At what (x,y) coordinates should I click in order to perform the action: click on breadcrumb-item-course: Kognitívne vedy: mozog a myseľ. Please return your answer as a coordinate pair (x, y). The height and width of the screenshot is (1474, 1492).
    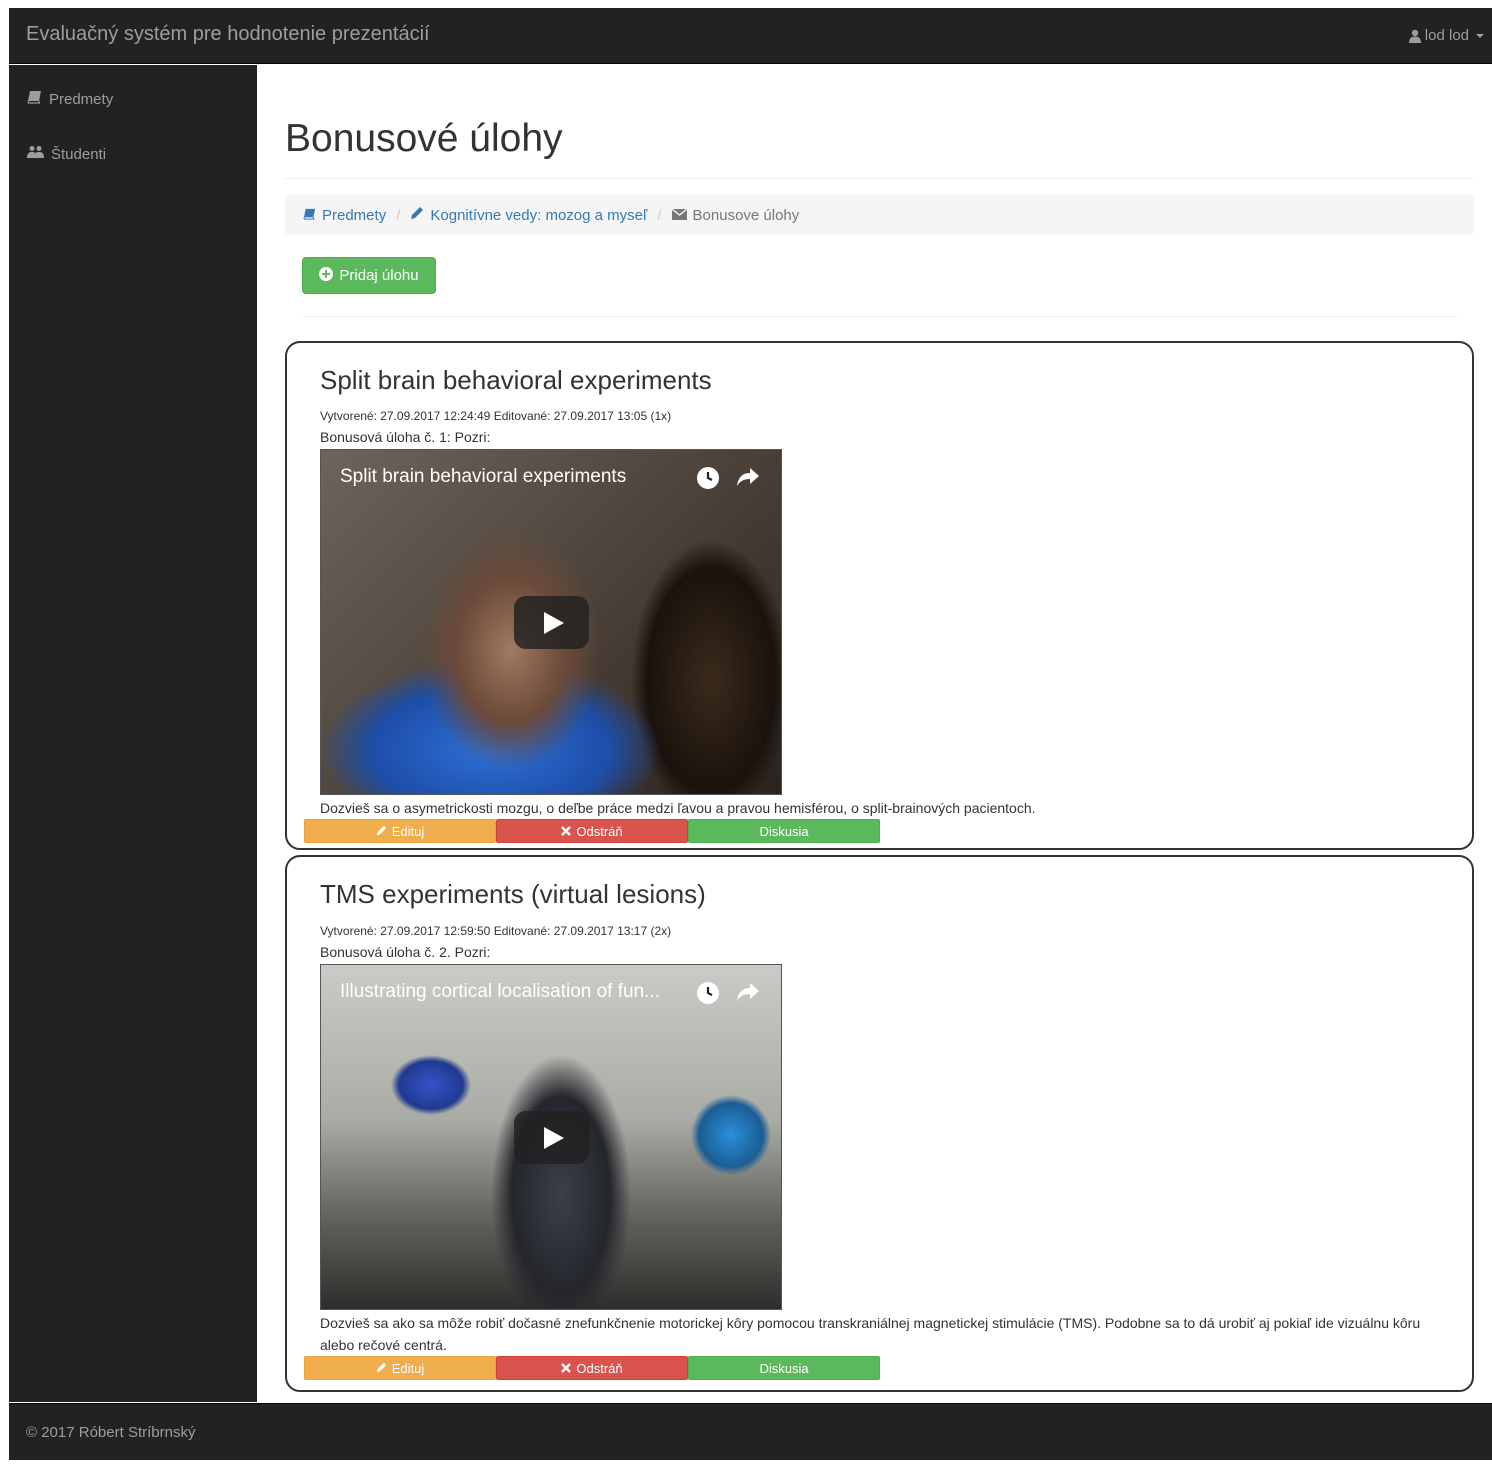
    Looking at the image, I should click on (528, 215).